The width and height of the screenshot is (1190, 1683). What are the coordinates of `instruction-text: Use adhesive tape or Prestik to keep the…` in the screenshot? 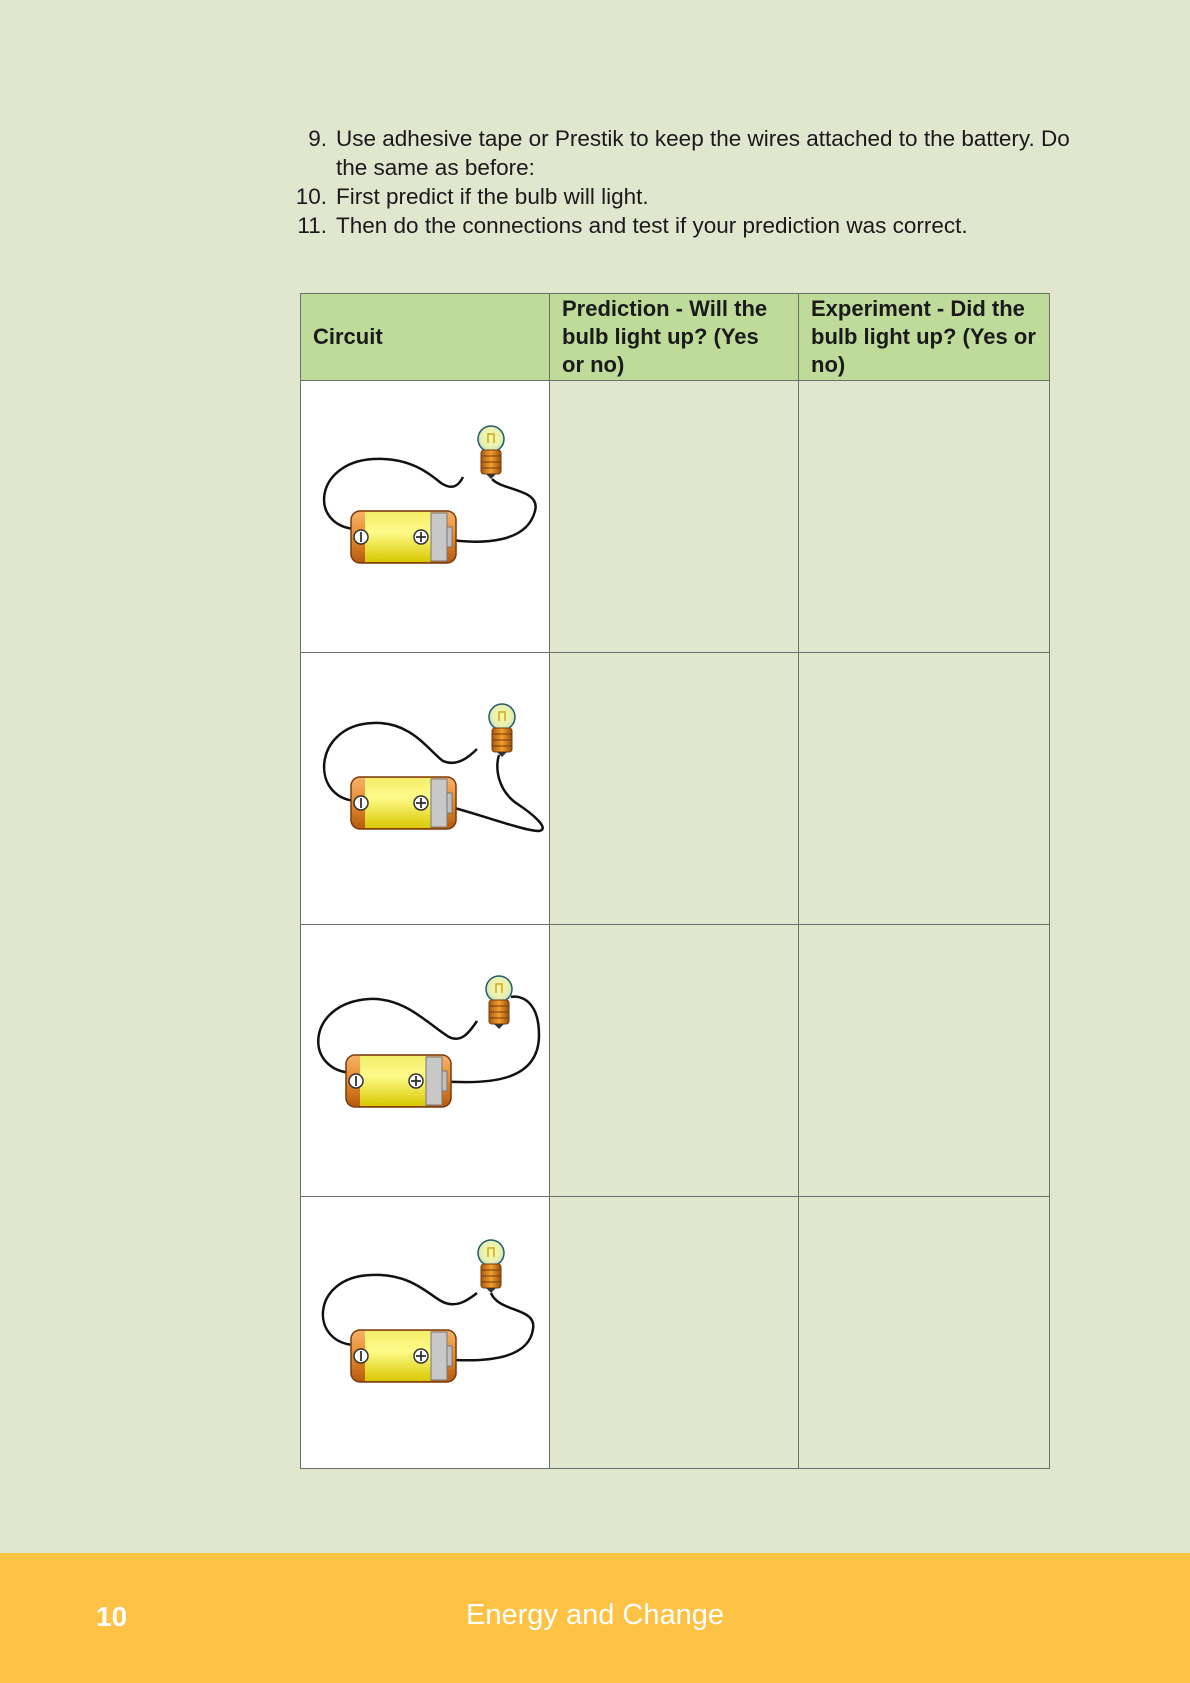 It's located at (703, 153).